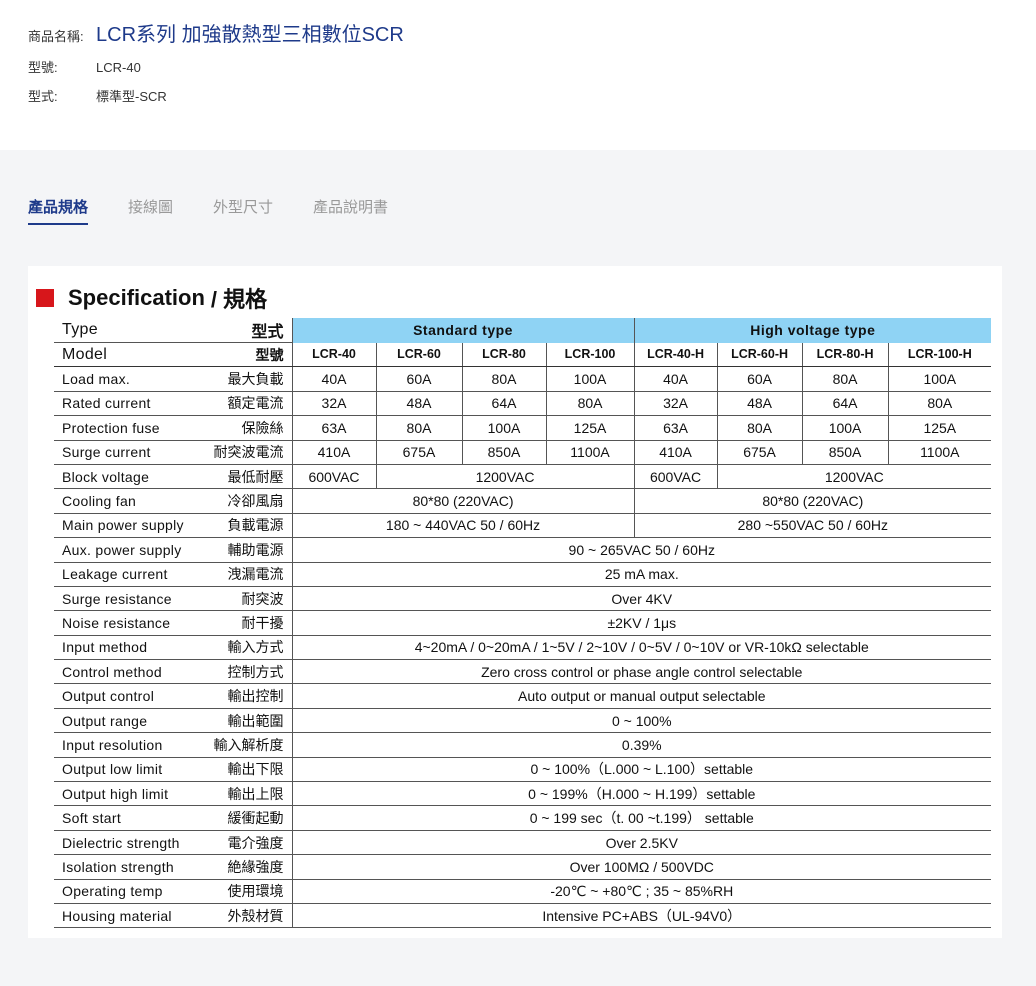  What do you see at coordinates (45, 298) in the screenshot?
I see `red-square-icon` at bounding box center [45, 298].